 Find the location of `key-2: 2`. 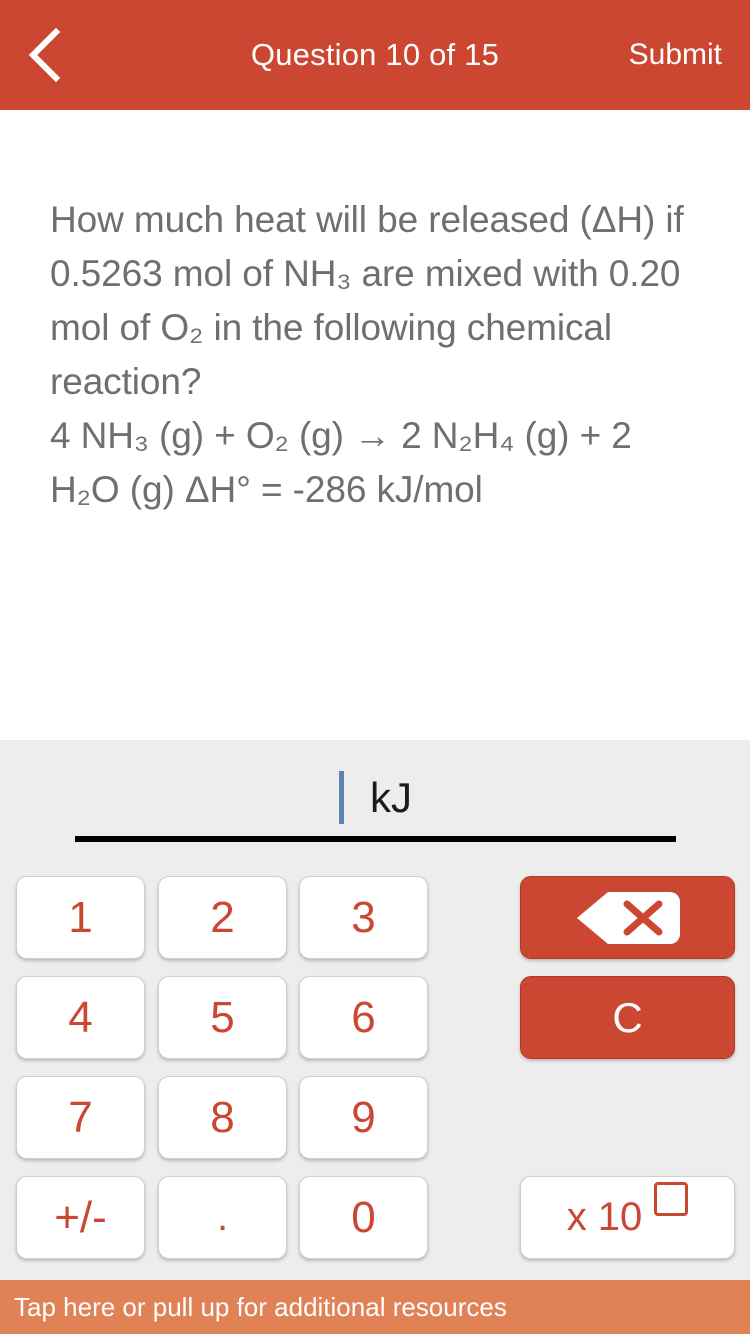

key-2: 2 is located at coordinates (222, 917).